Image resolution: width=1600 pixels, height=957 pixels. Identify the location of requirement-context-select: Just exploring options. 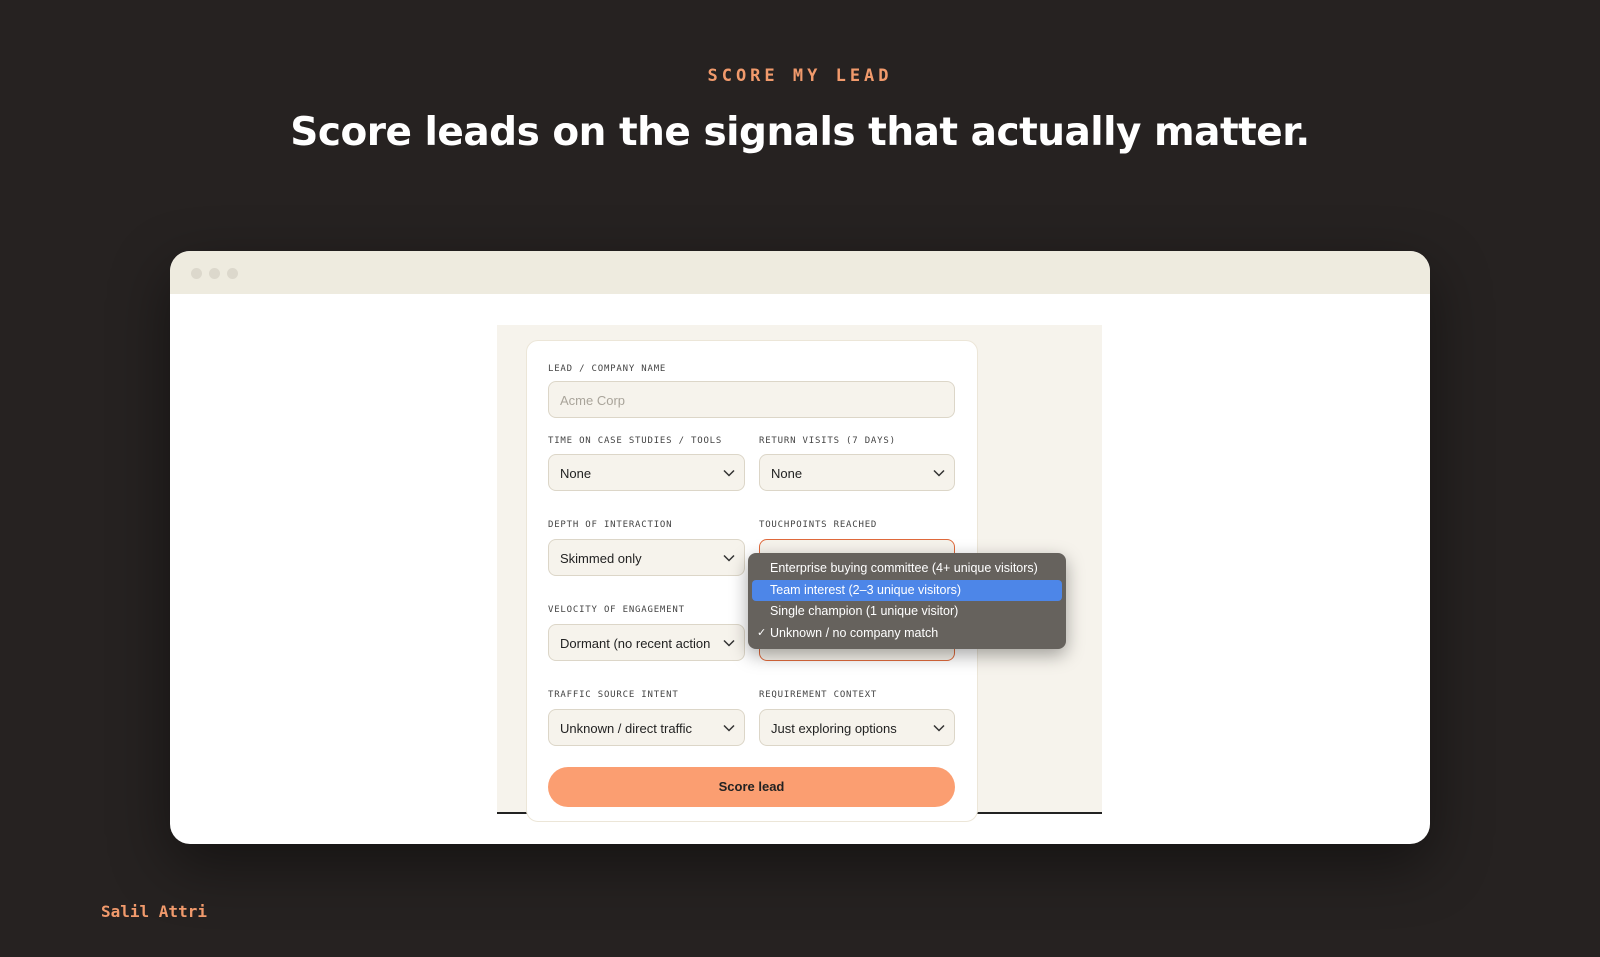
(857, 727).